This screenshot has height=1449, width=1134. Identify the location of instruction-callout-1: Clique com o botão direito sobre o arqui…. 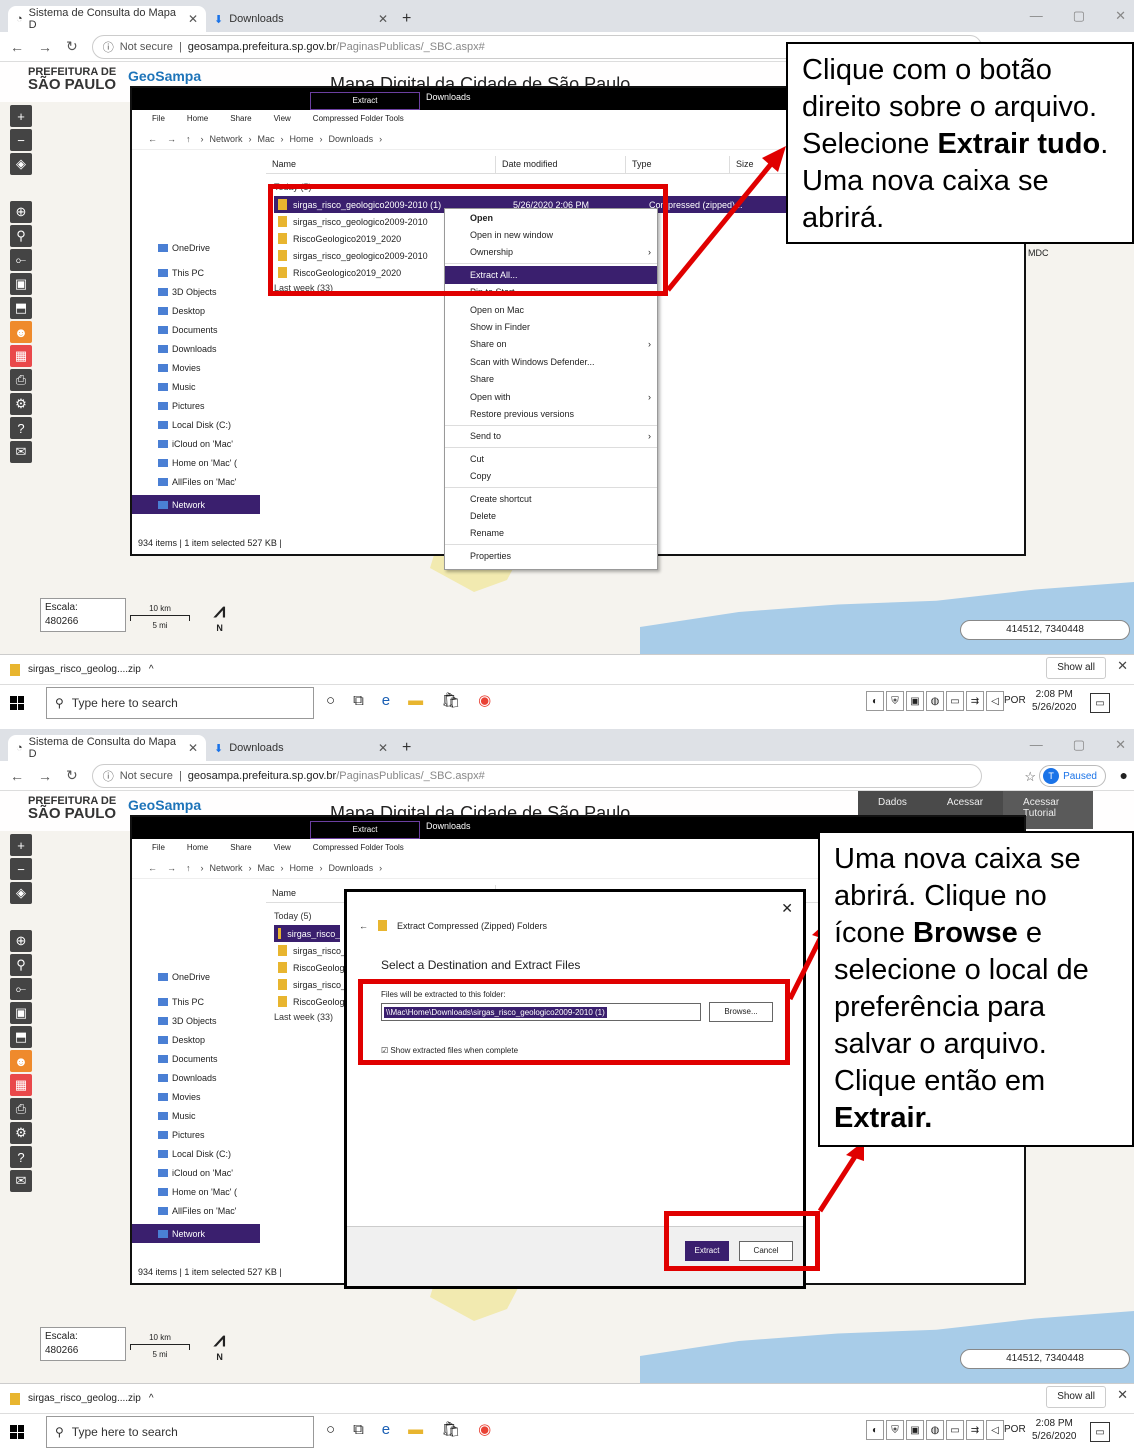
(960, 143).